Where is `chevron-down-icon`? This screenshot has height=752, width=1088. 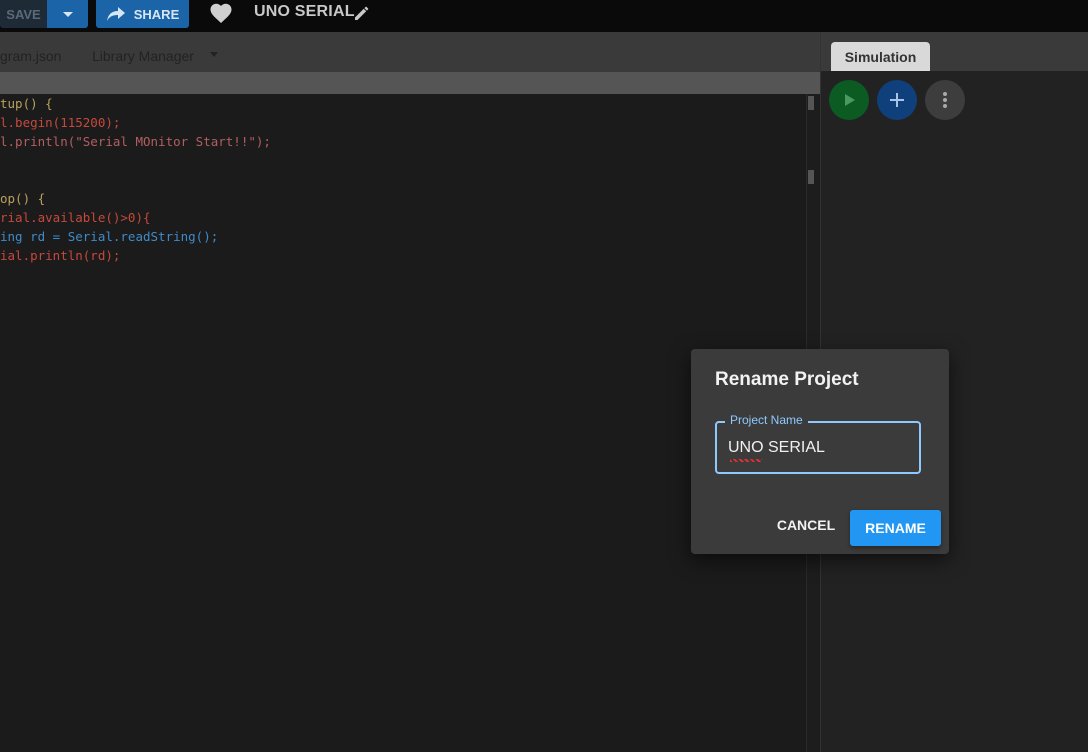 chevron-down-icon is located at coordinates (67, 14).